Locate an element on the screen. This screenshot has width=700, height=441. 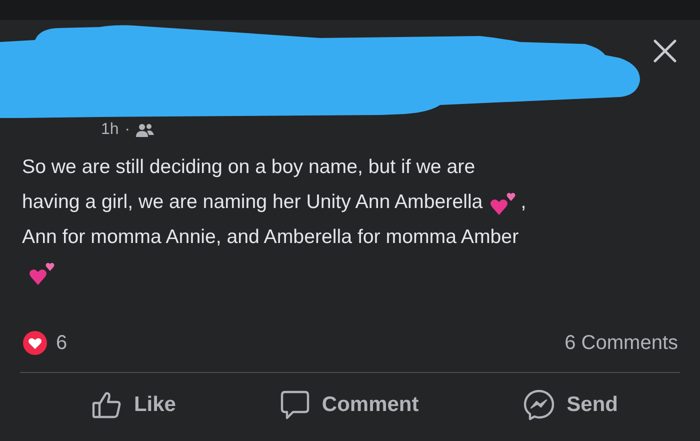
post-time: 1h is located at coordinates (110, 130).